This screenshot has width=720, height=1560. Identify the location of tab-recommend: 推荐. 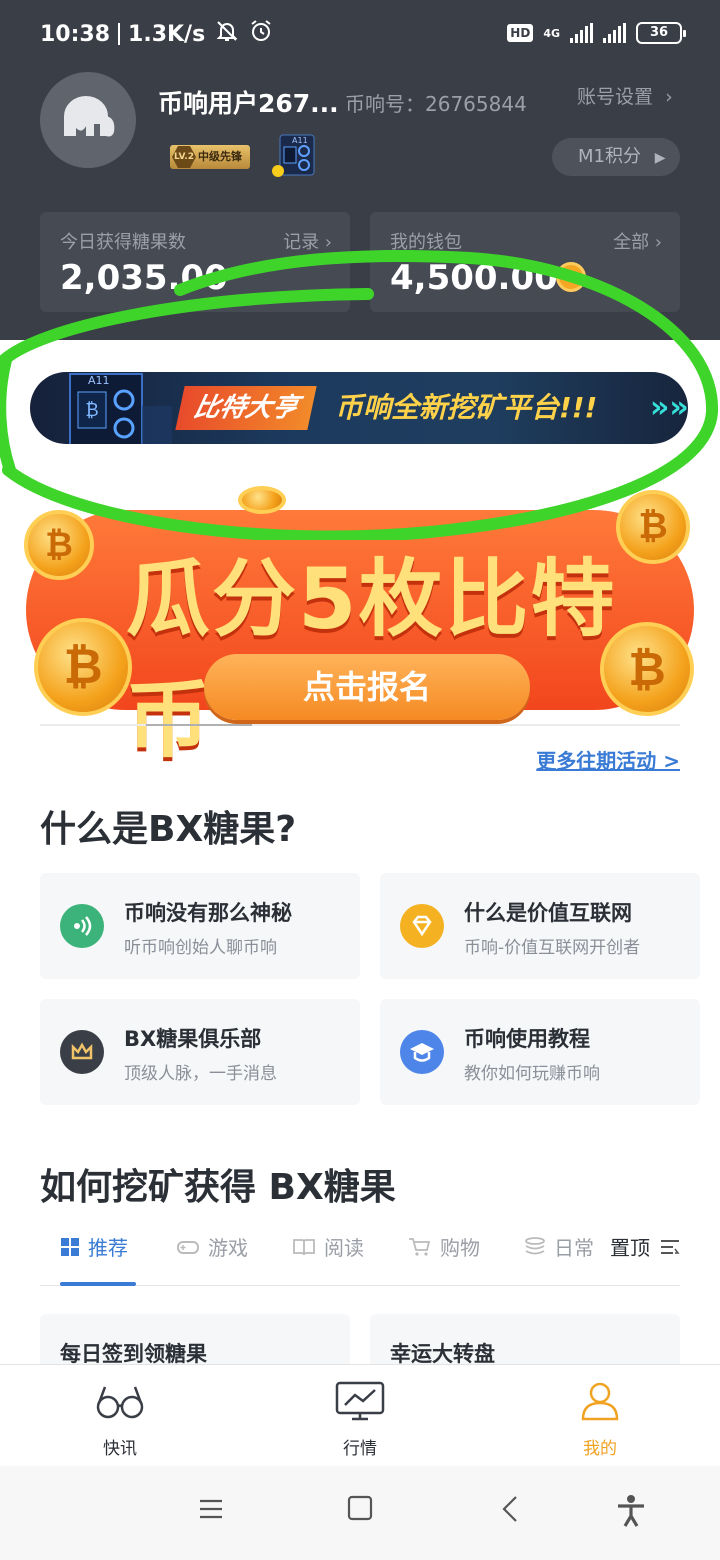
(94, 1246).